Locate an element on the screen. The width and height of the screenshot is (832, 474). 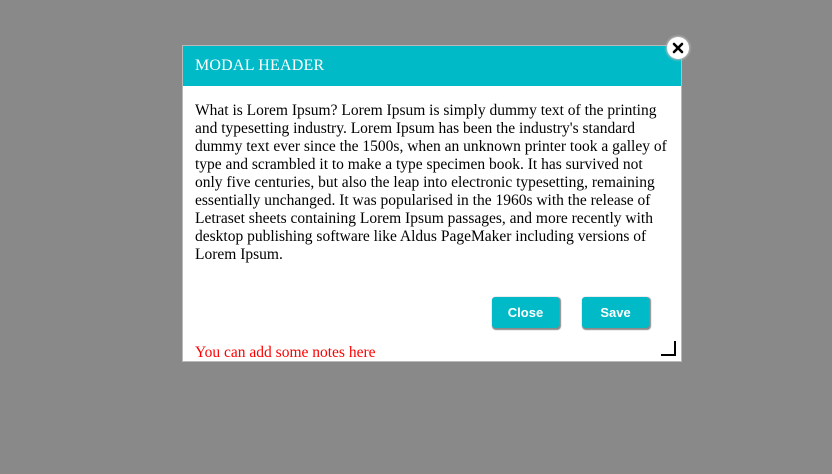
modal-title: MODAL HEADER is located at coordinates (260, 65).